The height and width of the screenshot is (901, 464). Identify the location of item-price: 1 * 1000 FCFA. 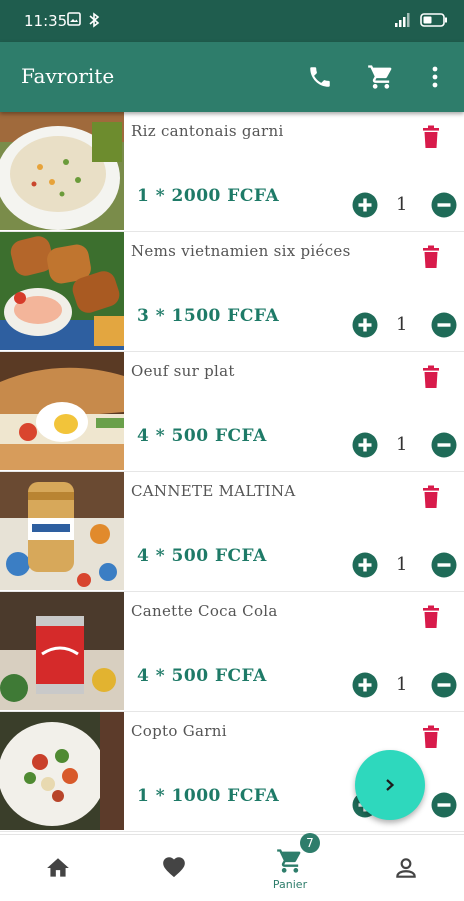
(208, 796).